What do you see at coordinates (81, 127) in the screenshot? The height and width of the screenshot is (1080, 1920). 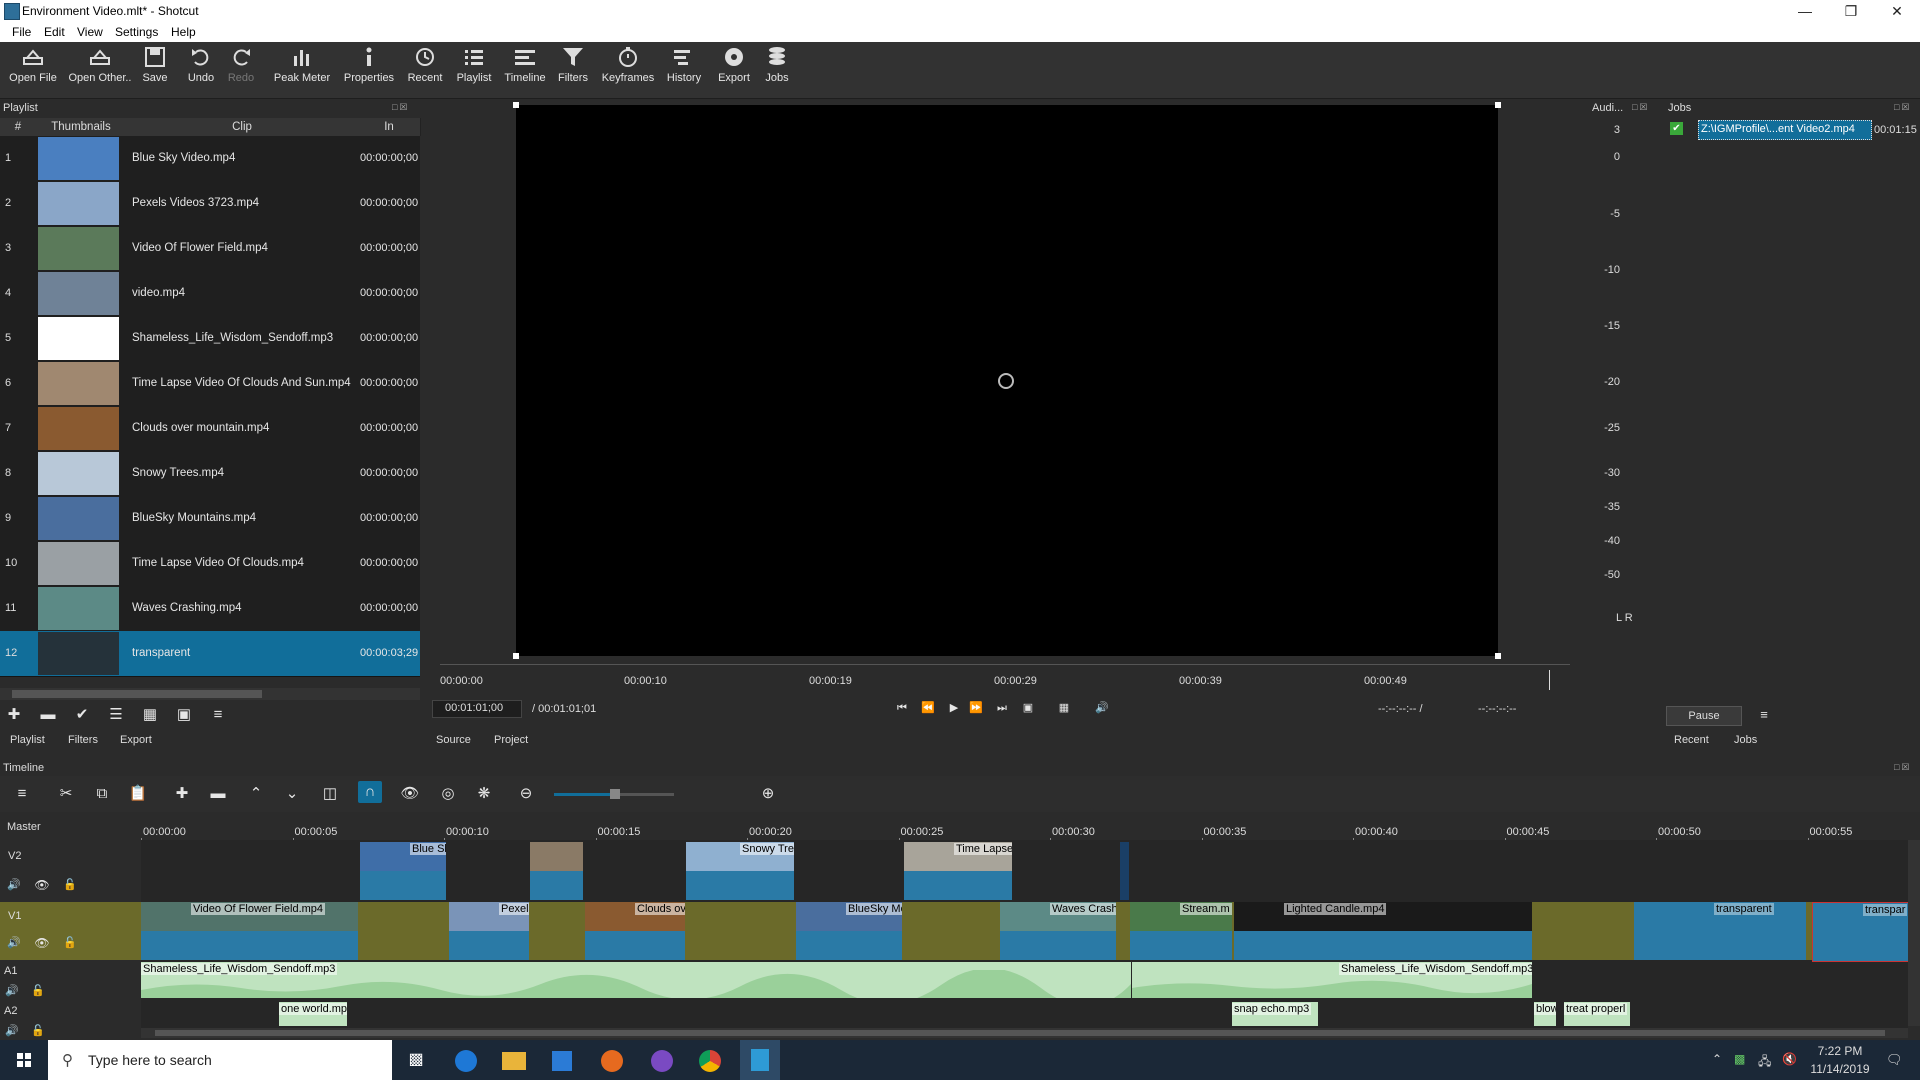 I see `col-header-thumbnails: Thumbnails` at bounding box center [81, 127].